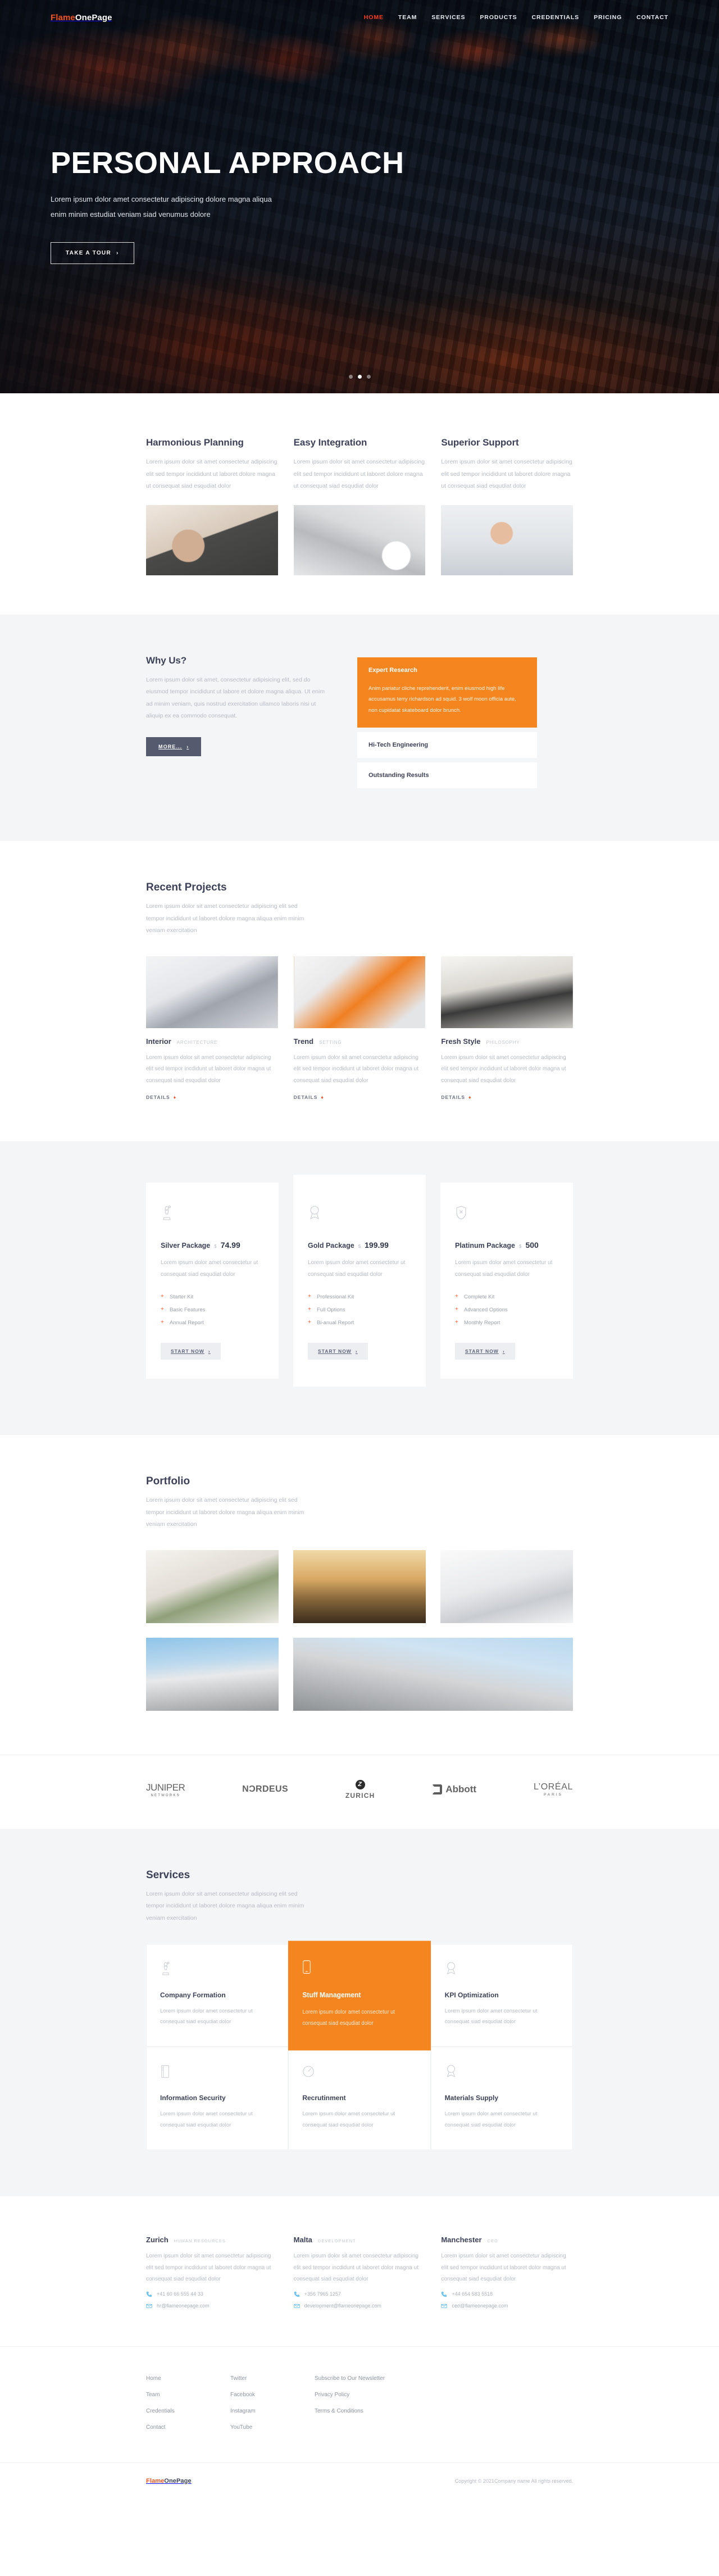 The image size is (719, 2576). What do you see at coordinates (359, 1297) in the screenshot?
I see `plan-feature: Professional Kit` at bounding box center [359, 1297].